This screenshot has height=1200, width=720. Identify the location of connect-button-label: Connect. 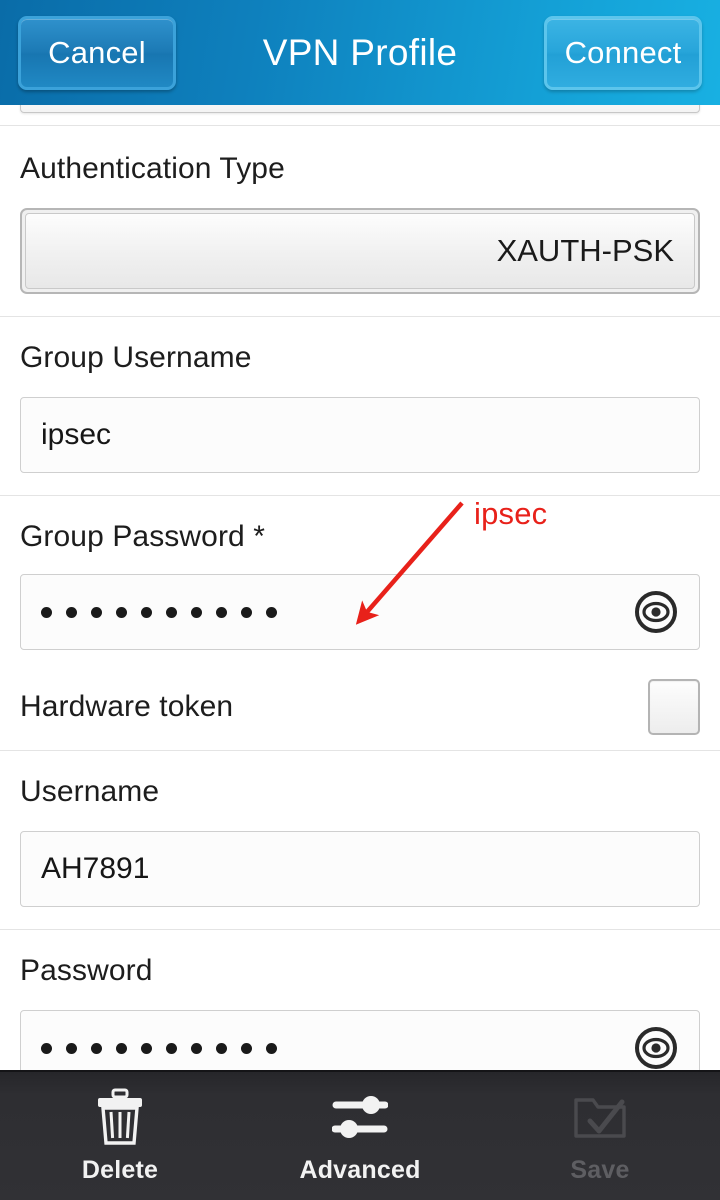
(623, 52).